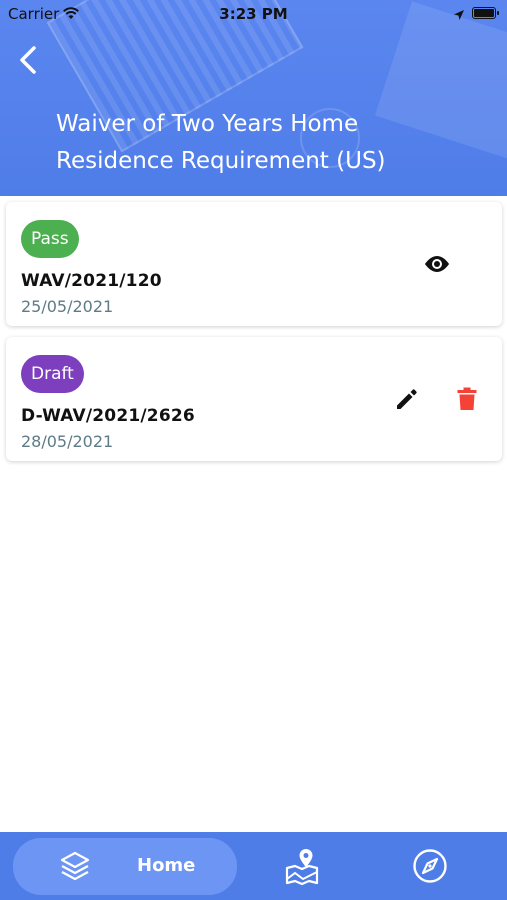 The image size is (507, 900). Describe the element at coordinates (108, 416) in the screenshot. I see `reference-number: D-WAV/2021/2626` at that location.